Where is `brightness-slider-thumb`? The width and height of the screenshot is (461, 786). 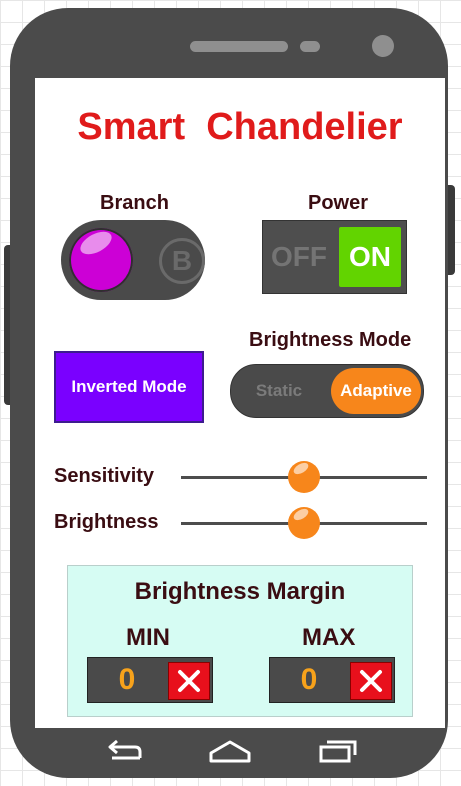 brightness-slider-thumb is located at coordinates (304, 523).